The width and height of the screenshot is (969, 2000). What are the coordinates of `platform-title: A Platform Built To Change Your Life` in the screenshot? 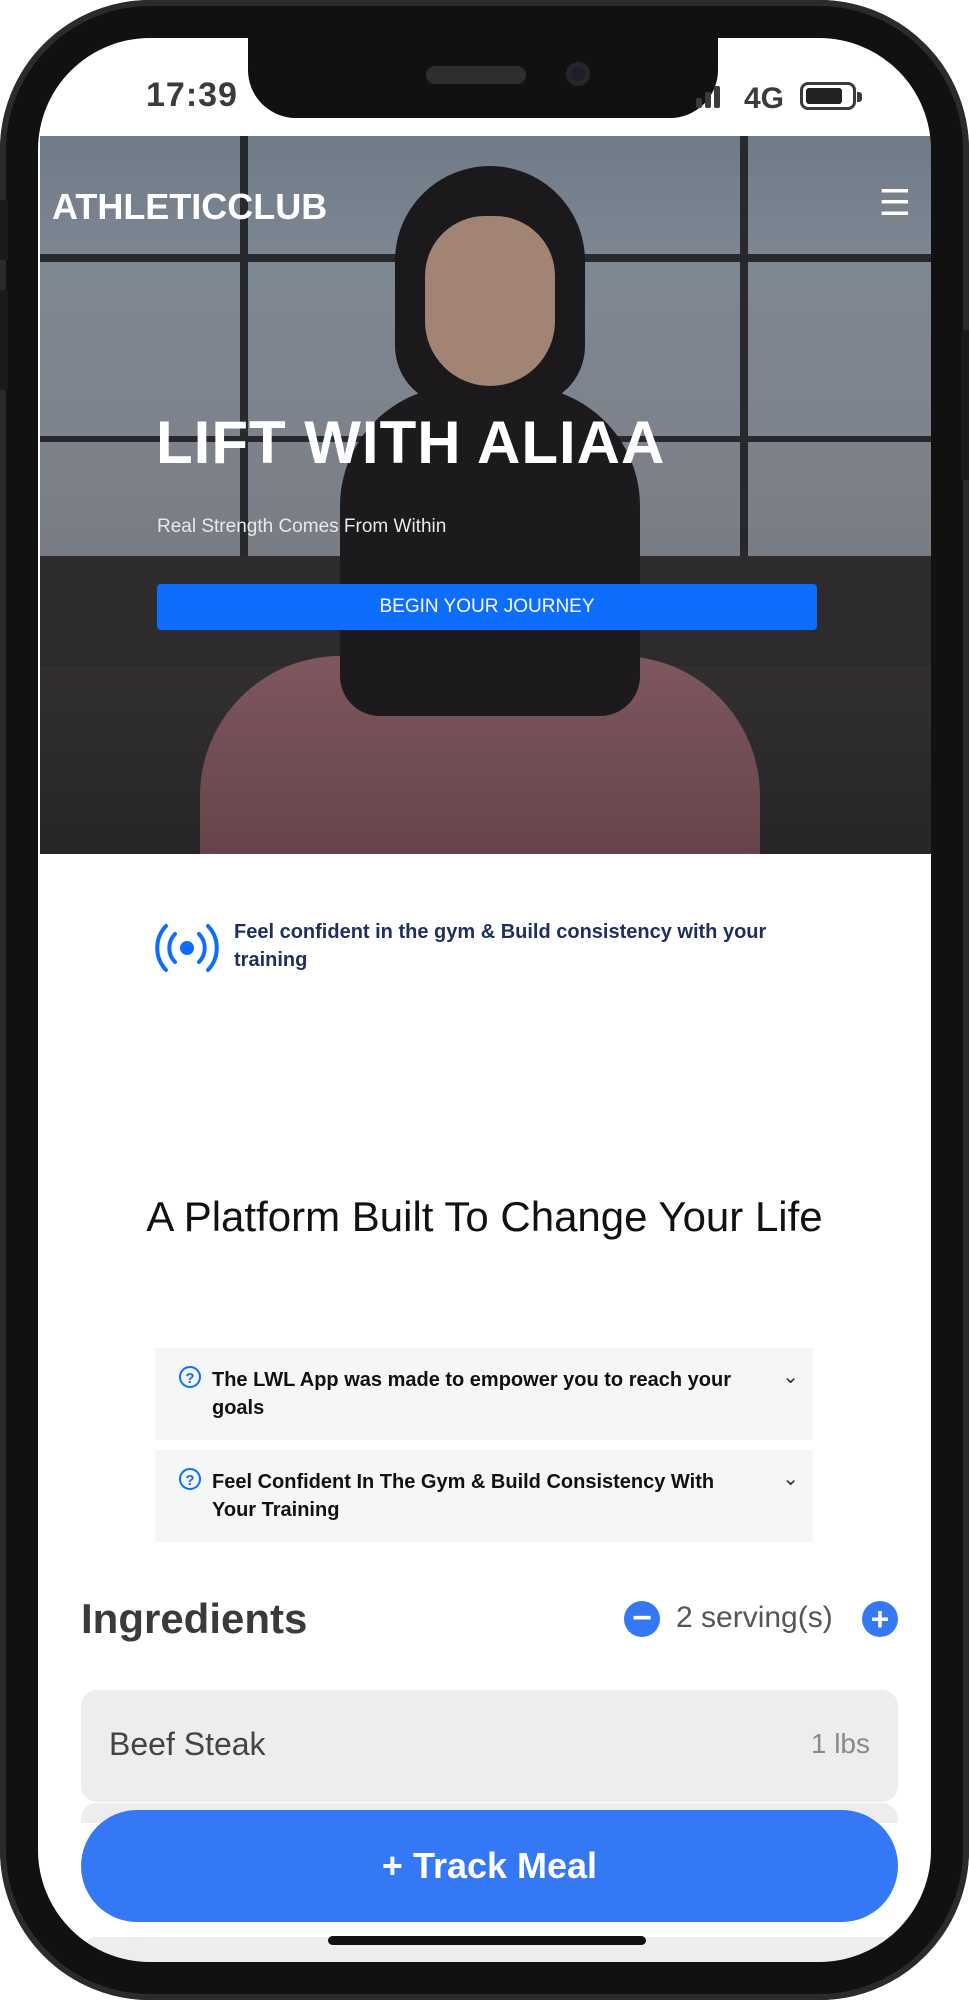 It's located at (484, 1216).